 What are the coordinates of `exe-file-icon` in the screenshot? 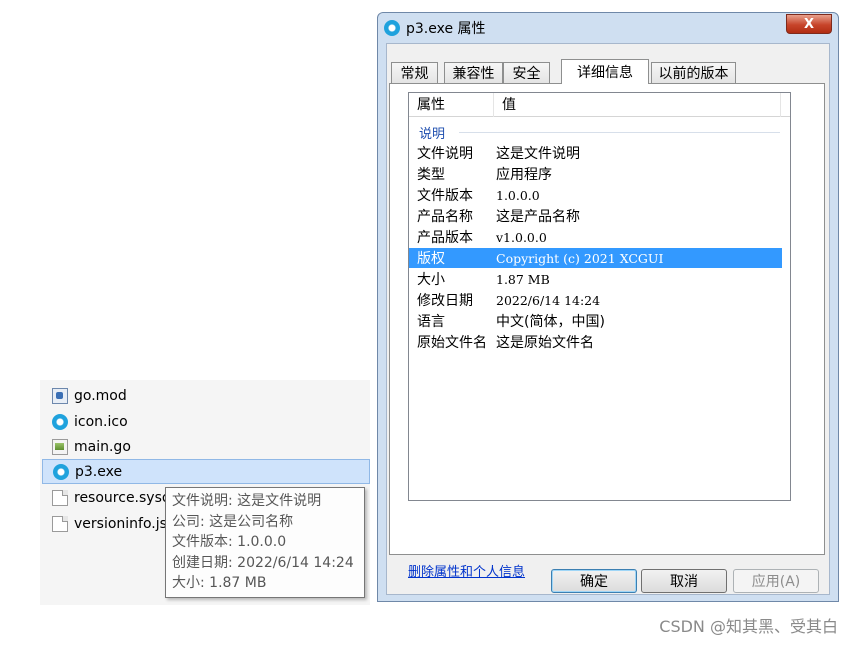 It's located at (61, 471).